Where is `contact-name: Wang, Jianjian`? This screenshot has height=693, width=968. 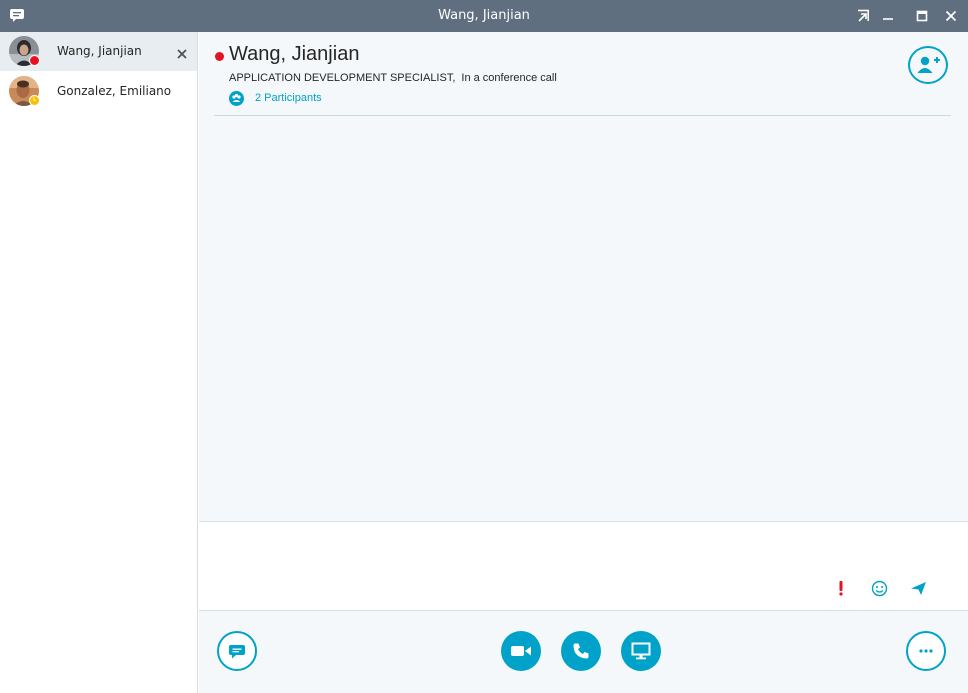 contact-name: Wang, Jianjian is located at coordinates (294, 54).